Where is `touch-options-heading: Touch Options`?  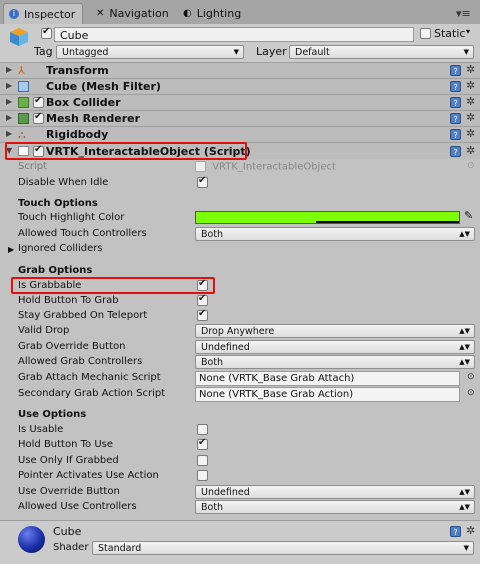
touch-options-heading: Touch Options is located at coordinates (58, 203).